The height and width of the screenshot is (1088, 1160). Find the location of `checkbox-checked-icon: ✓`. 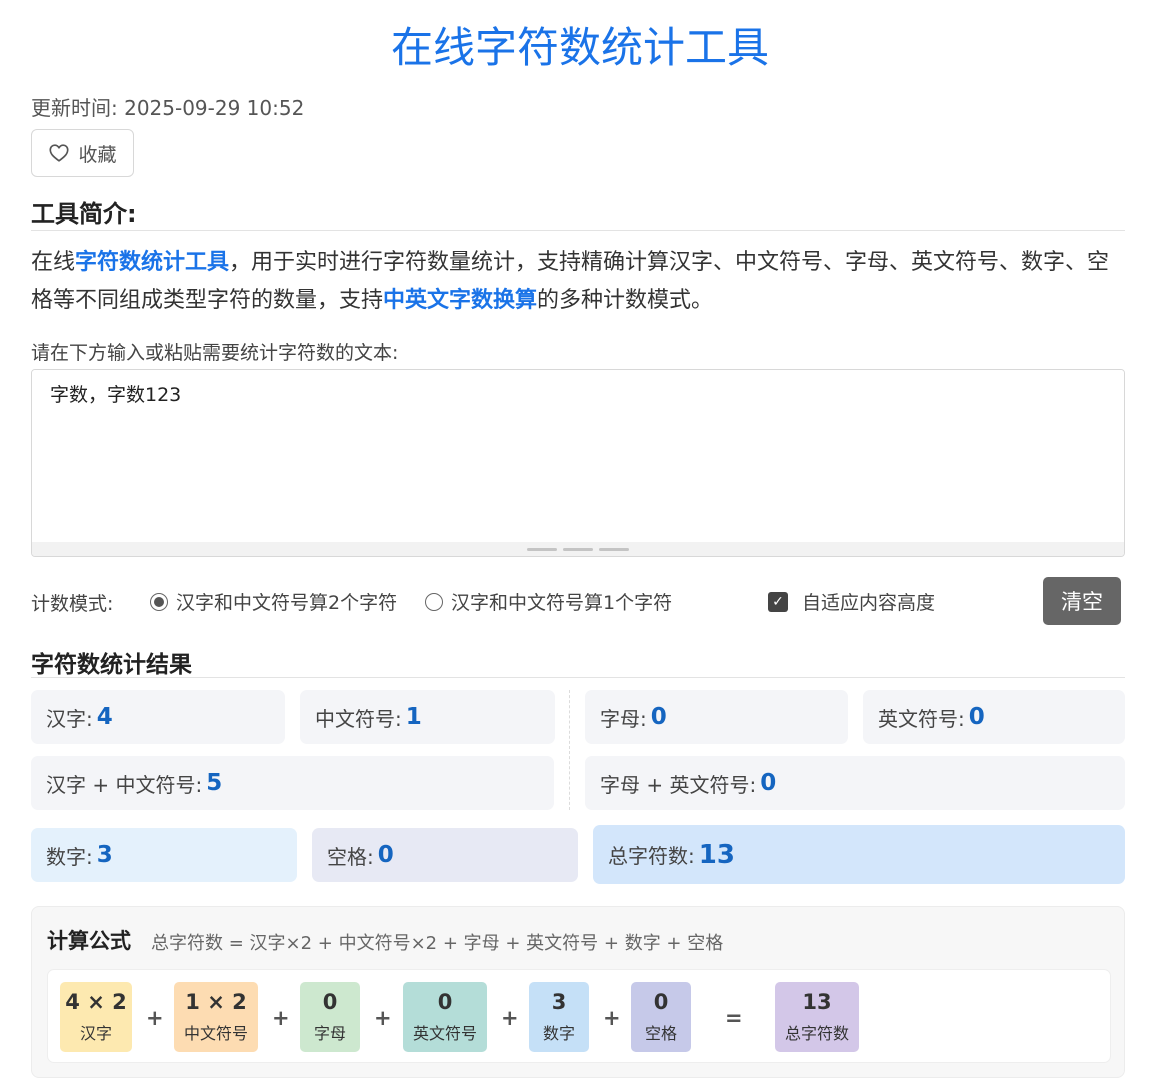

checkbox-checked-icon: ✓ is located at coordinates (778, 601).